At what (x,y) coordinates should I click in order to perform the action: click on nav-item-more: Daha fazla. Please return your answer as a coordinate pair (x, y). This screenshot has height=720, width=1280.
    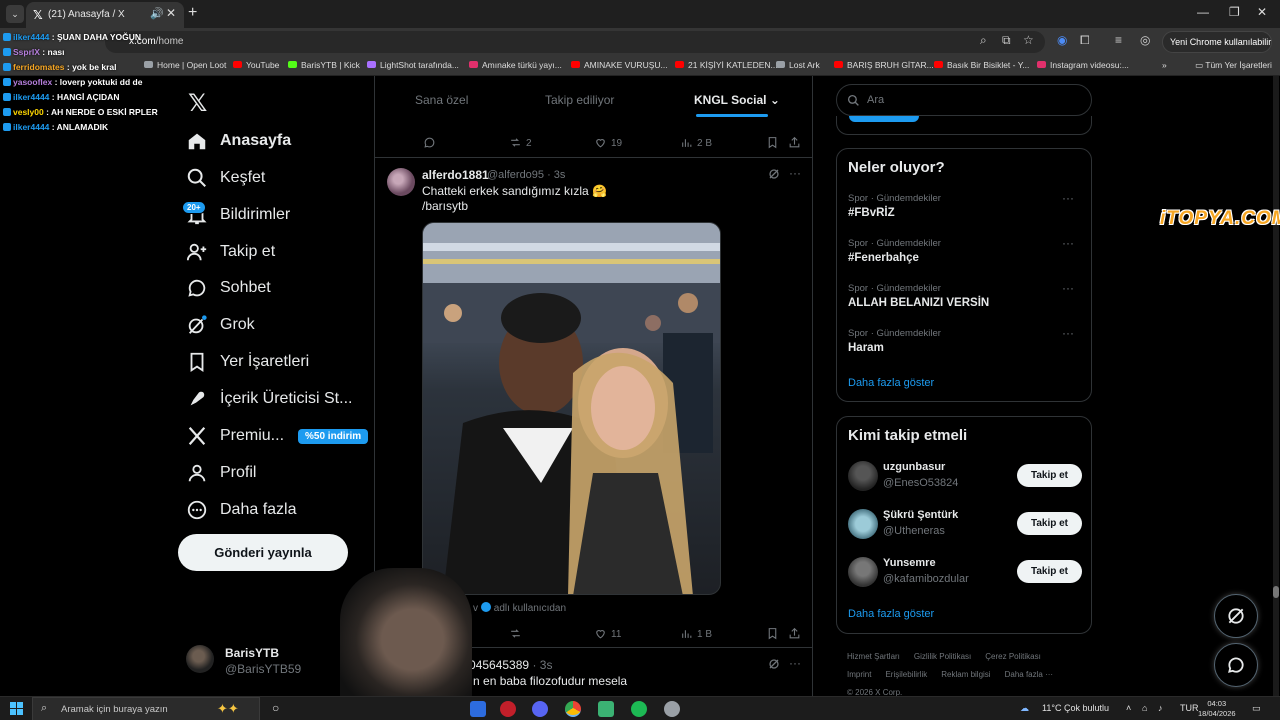
    Looking at the image, I should click on (241, 510).